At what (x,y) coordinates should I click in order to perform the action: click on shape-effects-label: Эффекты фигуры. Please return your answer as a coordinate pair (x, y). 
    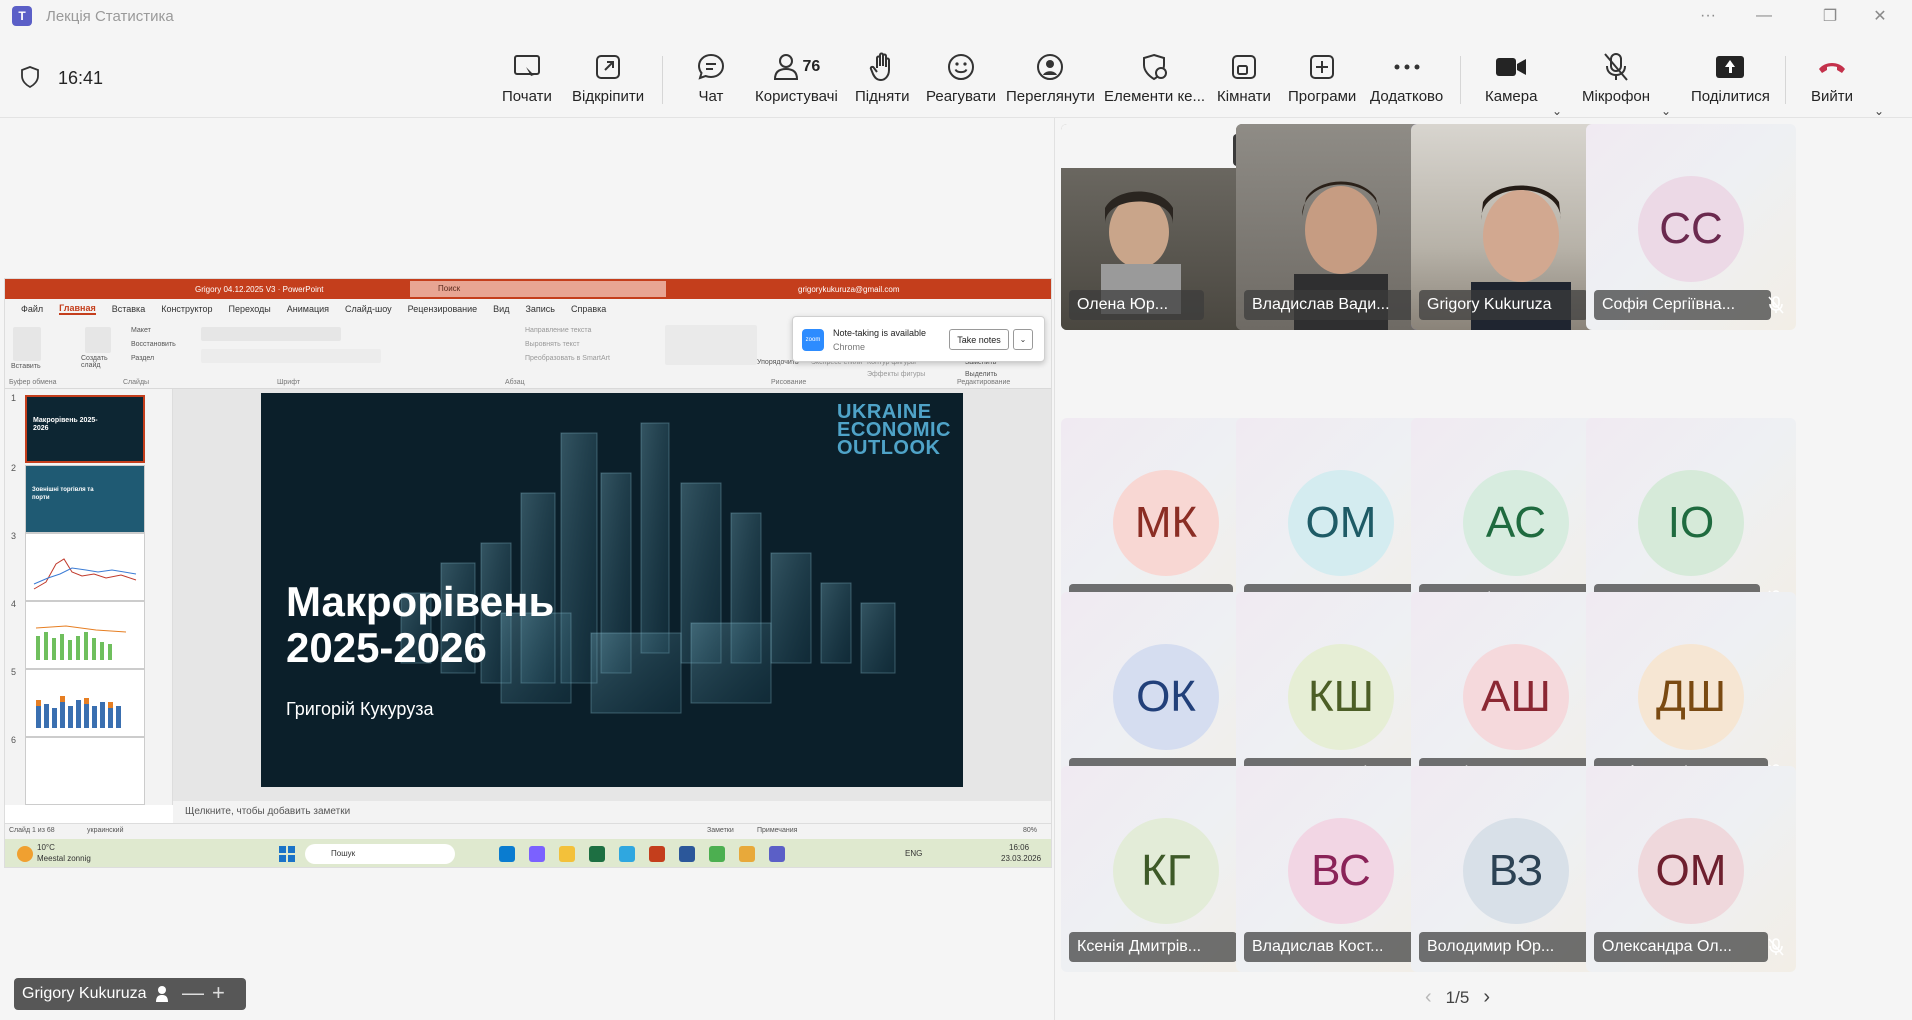
    Looking at the image, I should click on (896, 374).